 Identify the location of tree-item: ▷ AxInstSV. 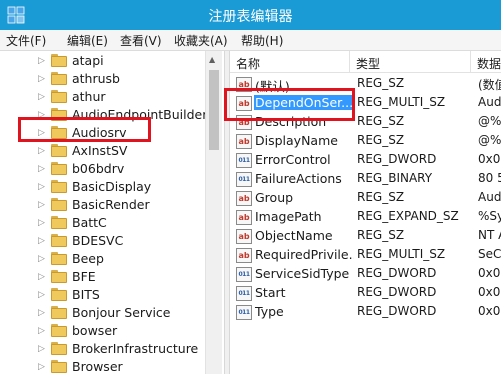
(102, 151).